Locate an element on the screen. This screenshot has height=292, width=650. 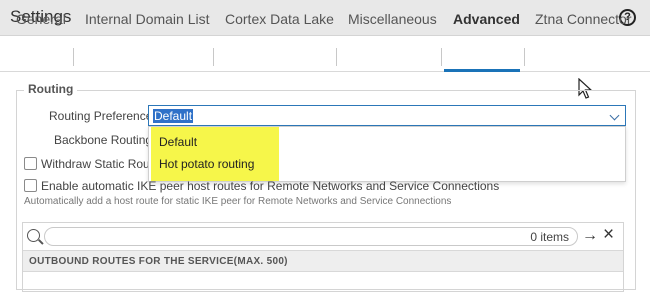
chevron-down-icon is located at coordinates (614, 115).